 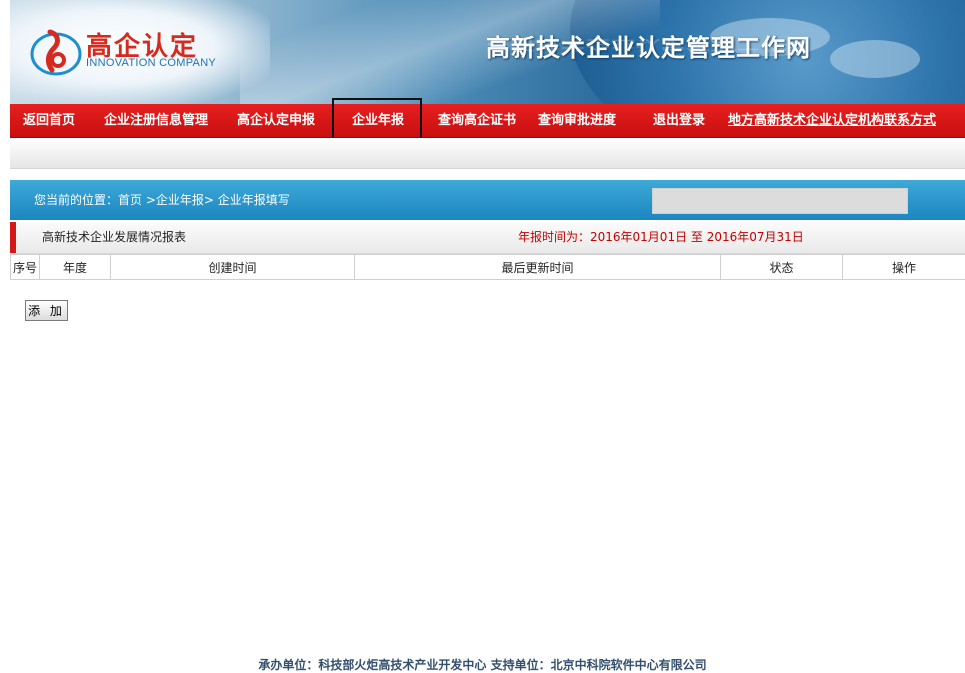 I want to click on report-title: 高新技术企业发展情况报表, so click(x=114, y=237).